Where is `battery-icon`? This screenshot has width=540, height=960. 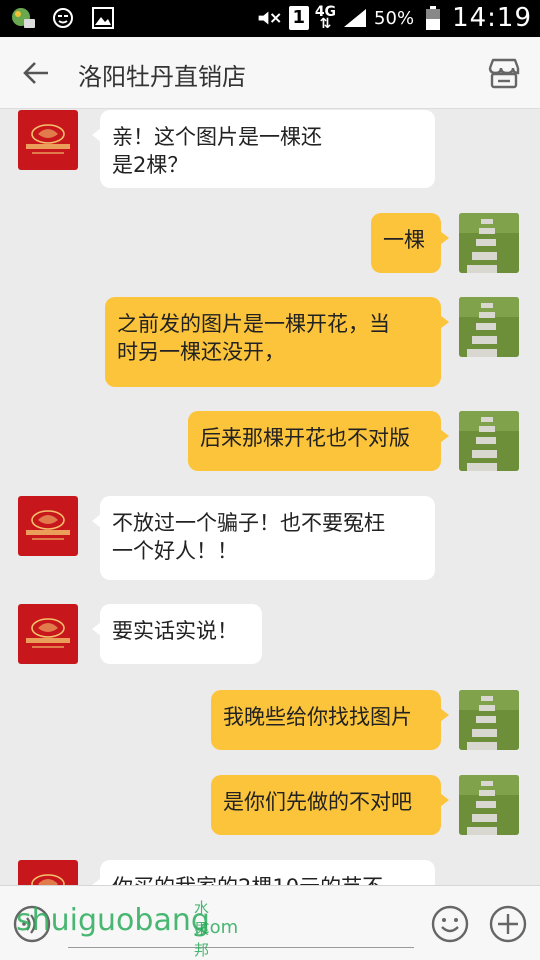
battery-icon is located at coordinates (433, 18).